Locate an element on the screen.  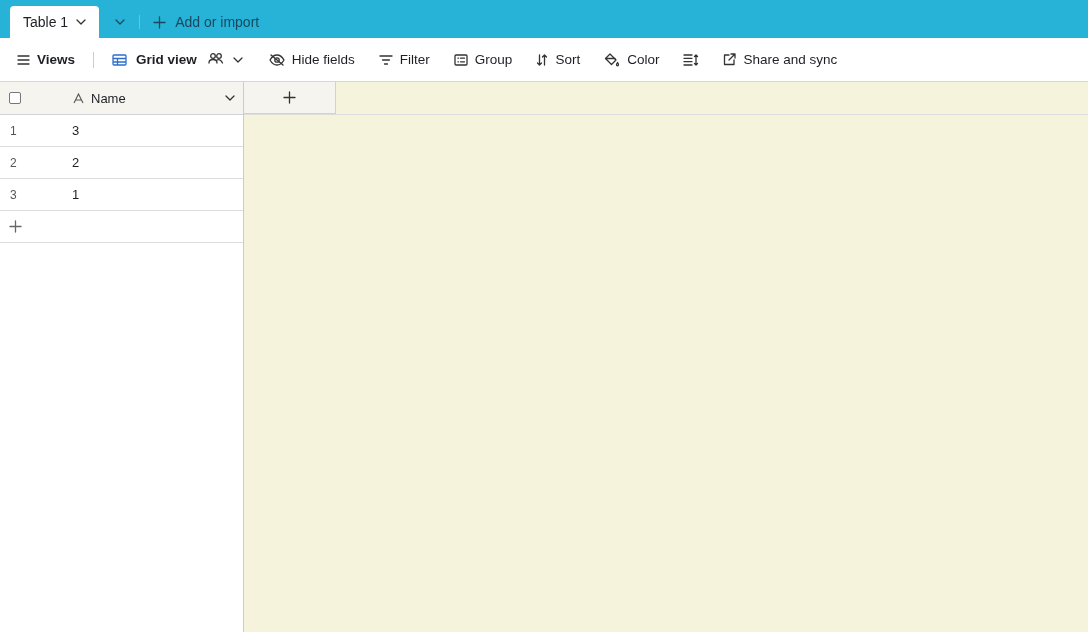
grid-icon is located at coordinates (120, 59).